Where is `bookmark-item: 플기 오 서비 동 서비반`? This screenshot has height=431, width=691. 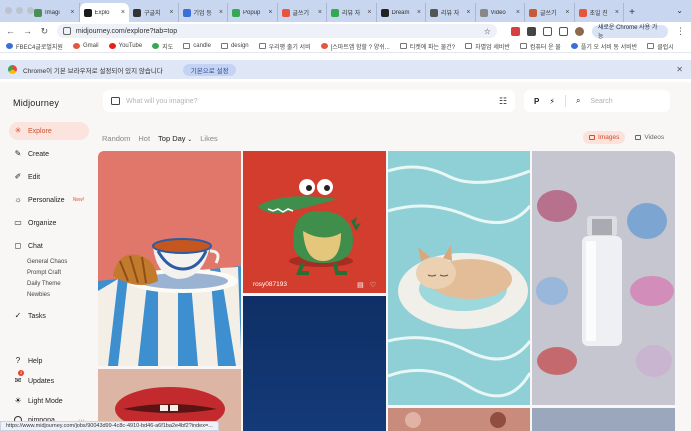
bookmark-item: 플기 오 서비 동 서비반 is located at coordinates (603, 46).